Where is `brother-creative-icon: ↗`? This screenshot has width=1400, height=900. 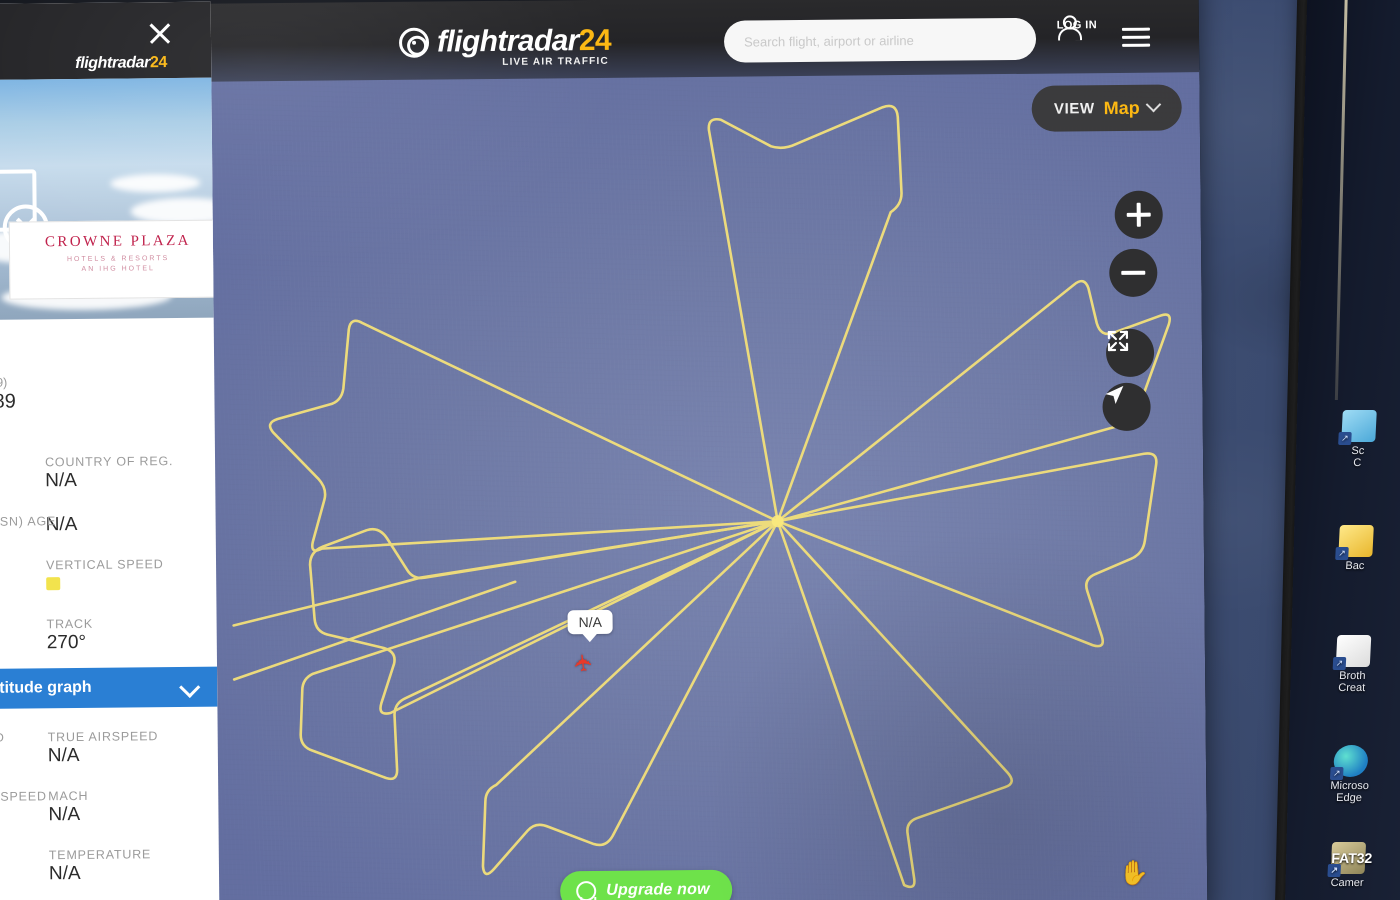
brother-creative-icon: ↗ is located at coordinates (1352, 652).